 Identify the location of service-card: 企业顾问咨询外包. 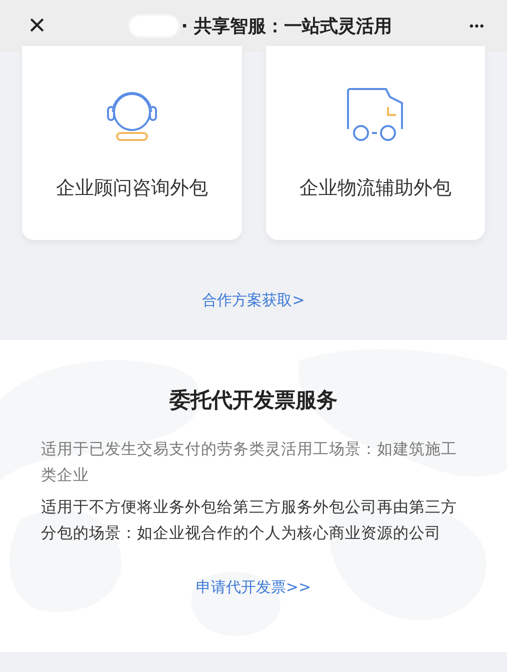
(132, 143).